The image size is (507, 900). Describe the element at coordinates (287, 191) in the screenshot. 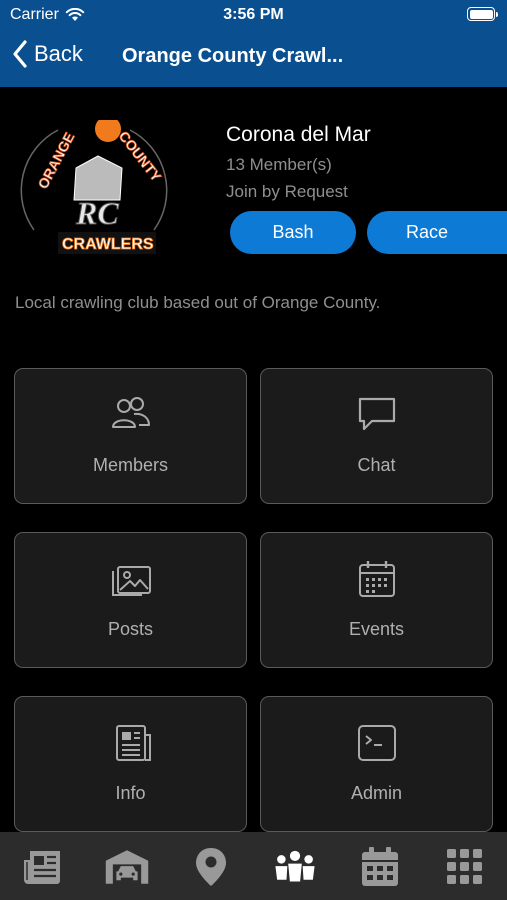

I see `join-type: Join by Request` at that location.